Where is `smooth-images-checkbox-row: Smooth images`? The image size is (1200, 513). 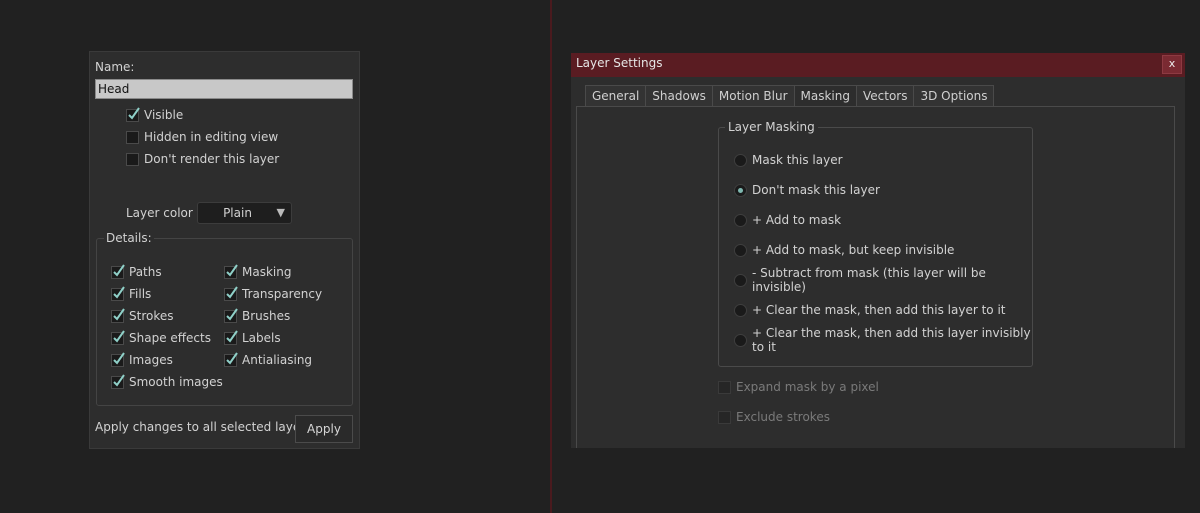 smooth-images-checkbox-row: Smooth images is located at coordinates (167, 382).